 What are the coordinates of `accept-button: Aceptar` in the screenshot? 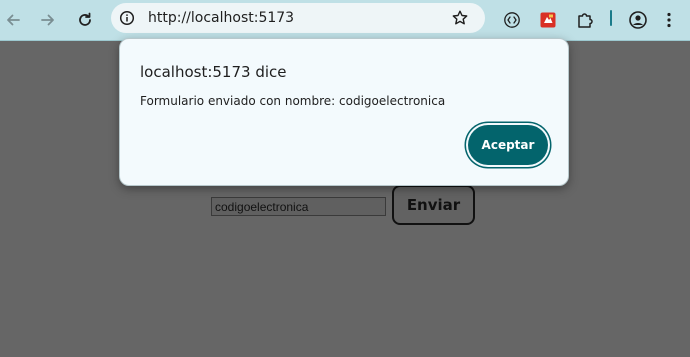 It's located at (508, 145).